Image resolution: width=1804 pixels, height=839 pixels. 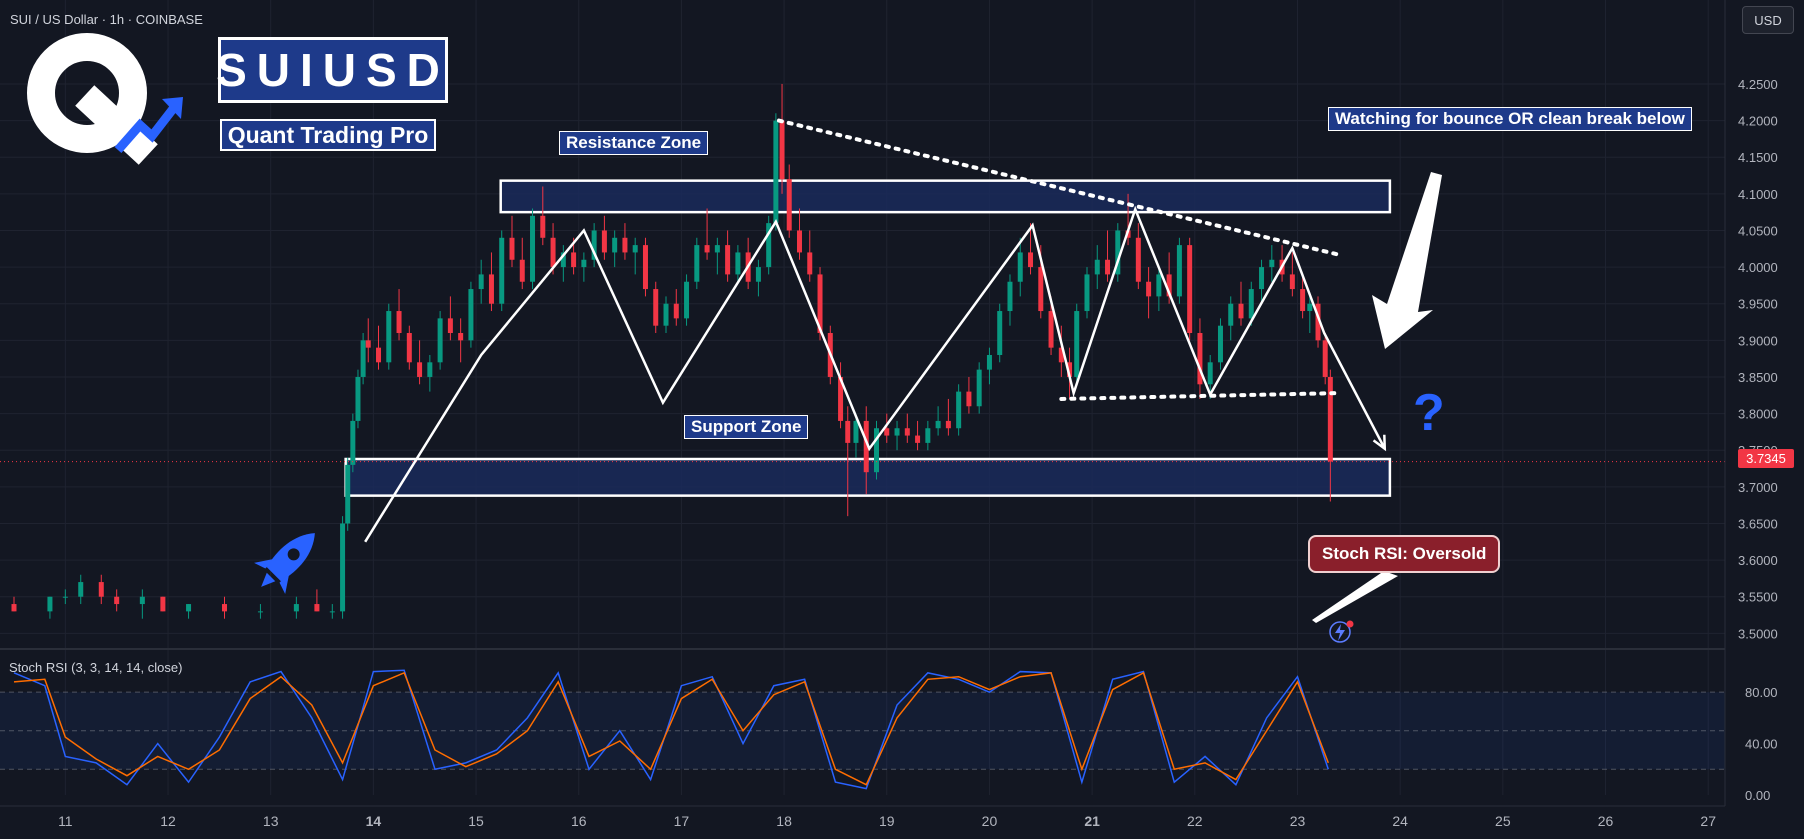 What do you see at coordinates (1768, 20) in the screenshot?
I see `currency-button: USD` at bounding box center [1768, 20].